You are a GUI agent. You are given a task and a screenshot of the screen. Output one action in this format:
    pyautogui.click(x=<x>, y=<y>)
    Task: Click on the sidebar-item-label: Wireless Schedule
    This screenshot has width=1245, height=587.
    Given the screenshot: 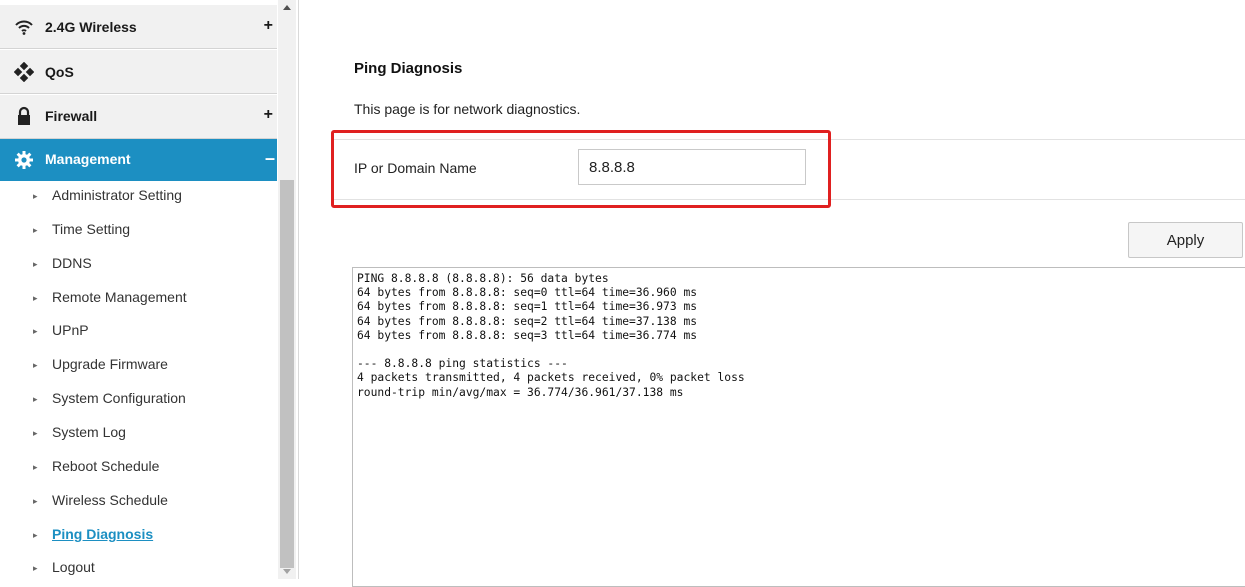 What is the action you would take?
    pyautogui.click(x=110, y=500)
    